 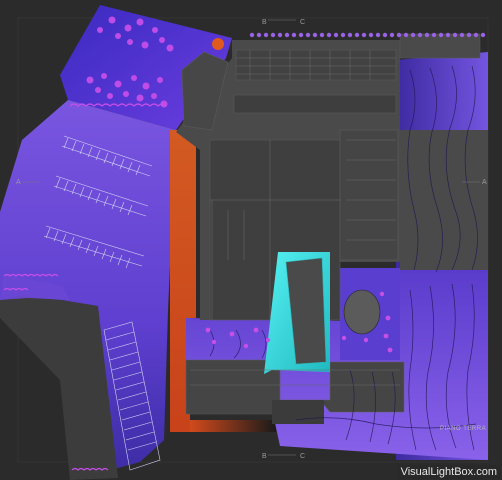 What do you see at coordinates (302, 456) in the screenshot?
I see `section-c-bottom: C` at bounding box center [302, 456].